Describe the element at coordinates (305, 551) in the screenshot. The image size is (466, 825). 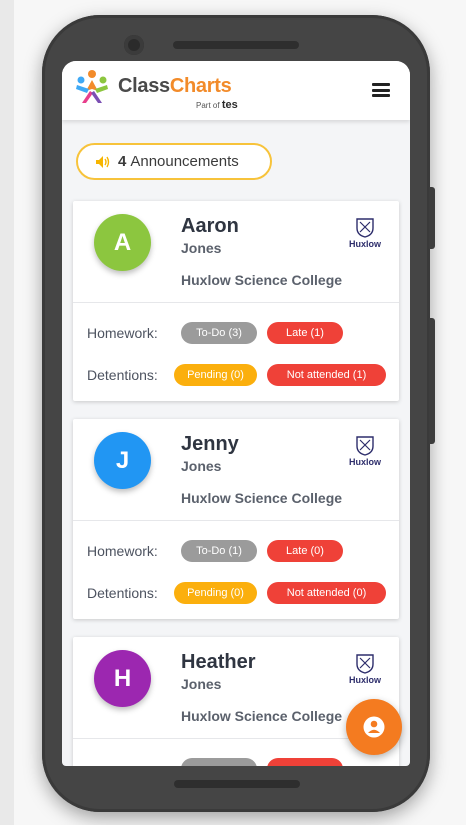
I see `homework-late-badge: Late (0)` at that location.